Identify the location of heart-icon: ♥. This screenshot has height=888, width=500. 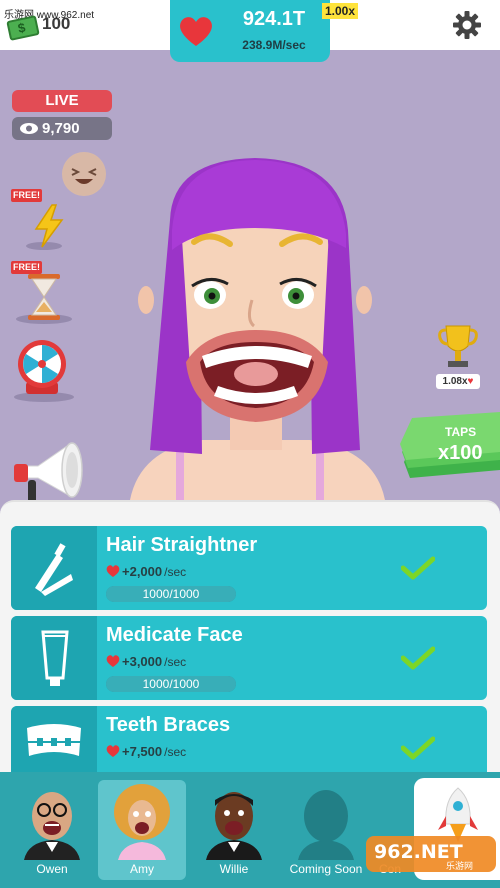
(470, 381).